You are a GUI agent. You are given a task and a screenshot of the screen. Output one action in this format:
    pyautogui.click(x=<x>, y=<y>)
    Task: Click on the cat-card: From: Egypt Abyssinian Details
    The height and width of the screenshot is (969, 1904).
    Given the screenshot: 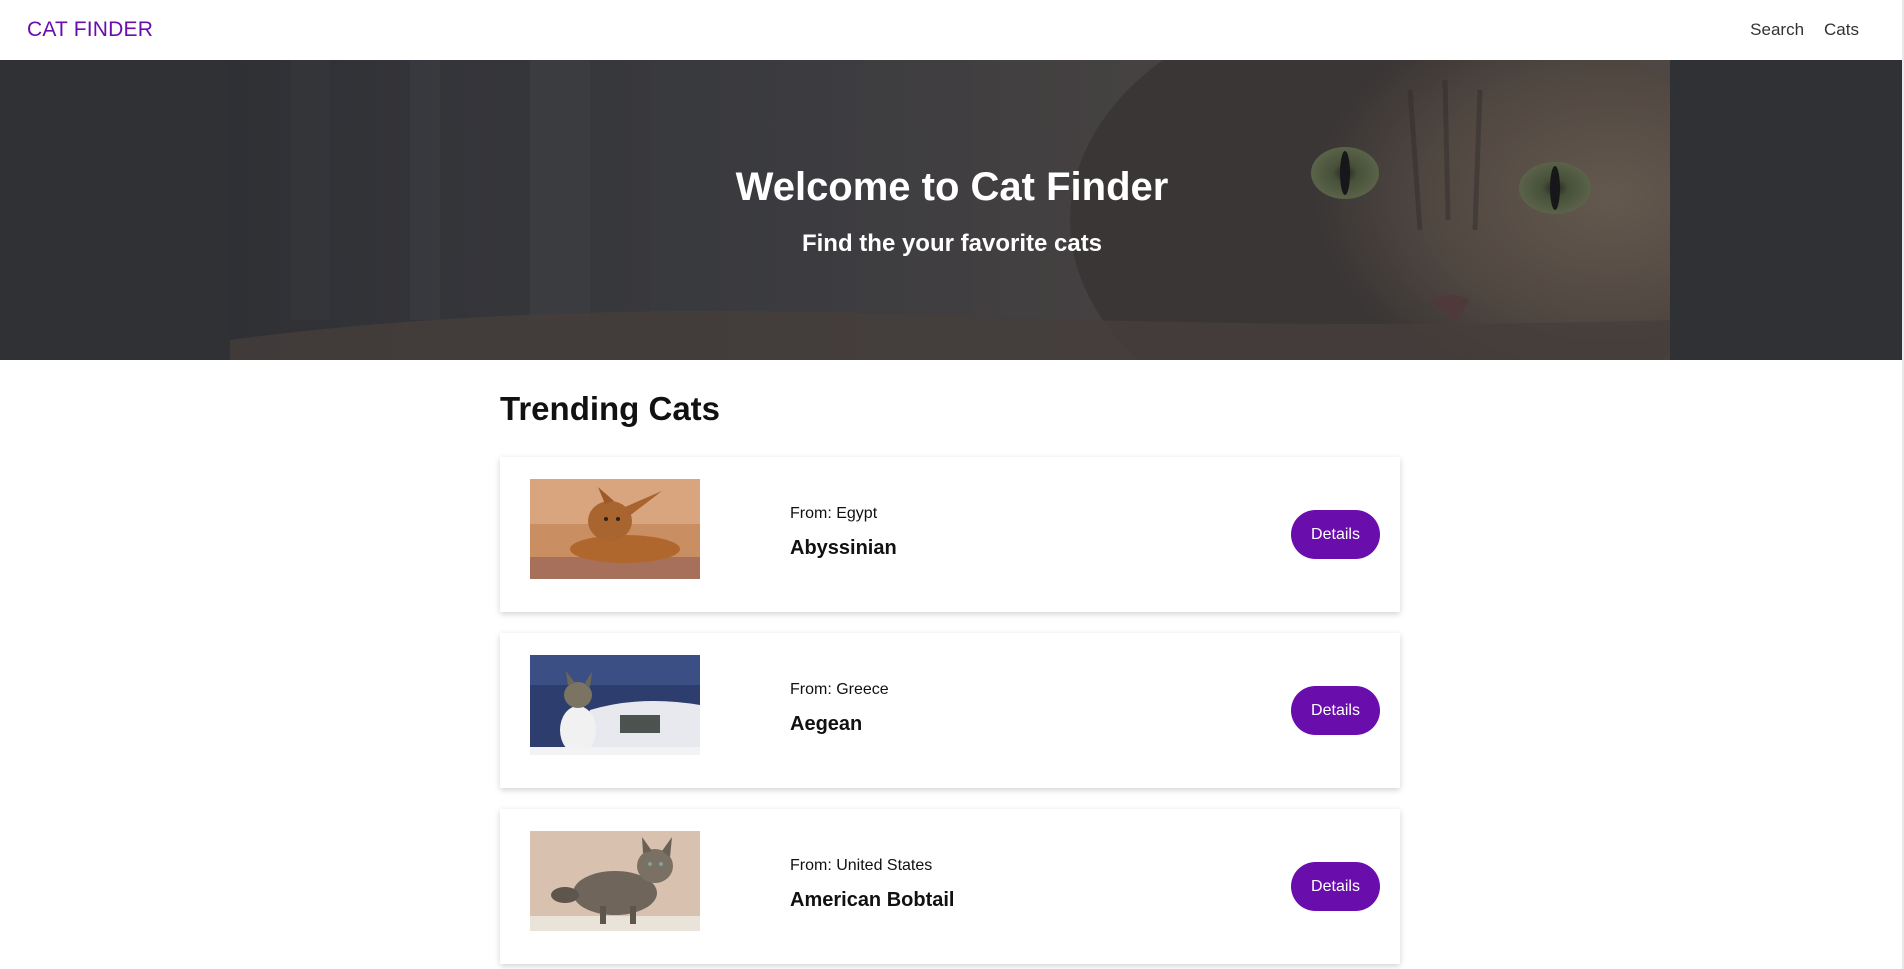 What is the action you would take?
    pyautogui.click(x=950, y=534)
    